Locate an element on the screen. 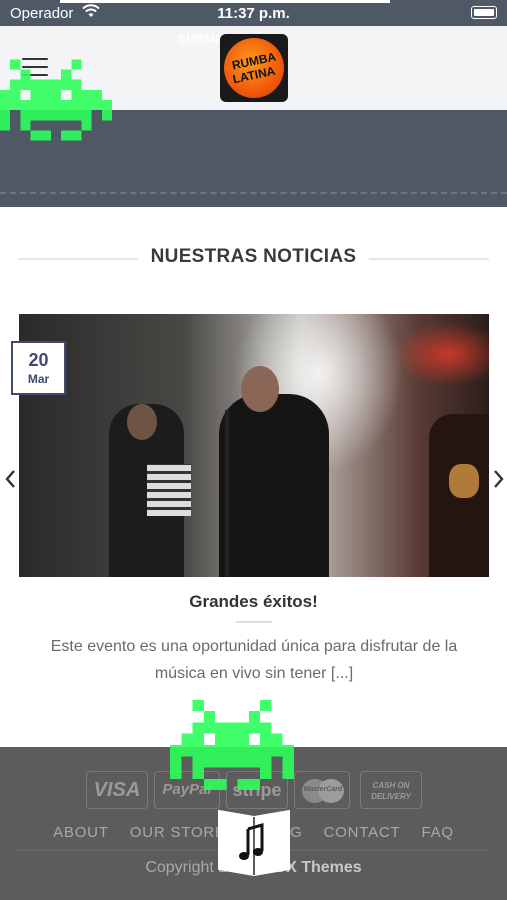 This screenshot has height=900, width=507. cash-on-delivery-icon: CASH ON DELIVERY is located at coordinates (391, 790).